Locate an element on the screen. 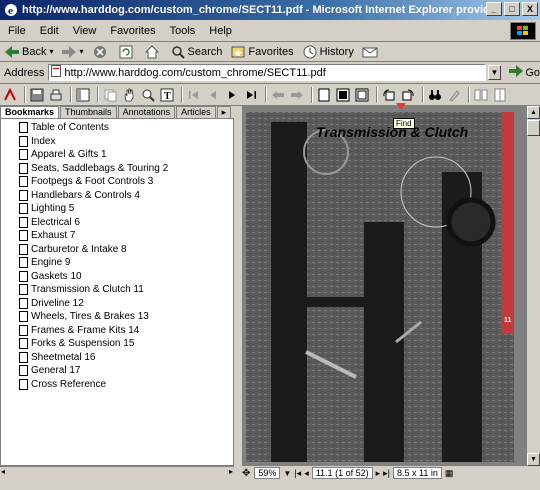 Image resolution: width=540 pixels, height=490 pixels. tab-bookmarks: Bookmarks is located at coordinates (30, 112).